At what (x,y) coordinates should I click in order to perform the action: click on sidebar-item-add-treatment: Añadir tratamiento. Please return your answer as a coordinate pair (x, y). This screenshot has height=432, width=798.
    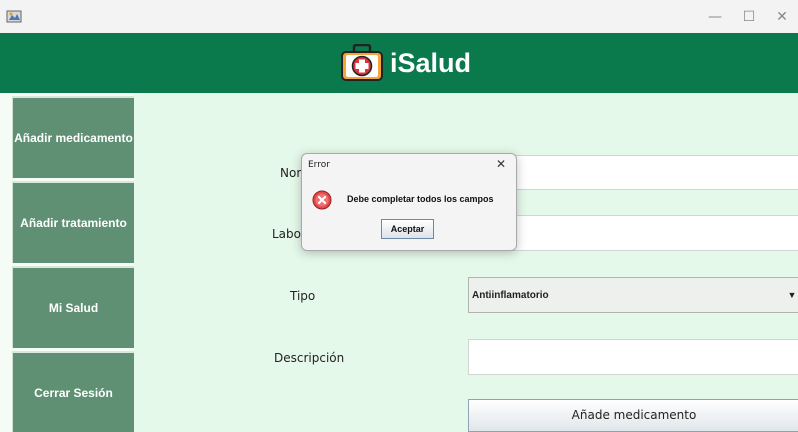
    Looking at the image, I should click on (73, 222).